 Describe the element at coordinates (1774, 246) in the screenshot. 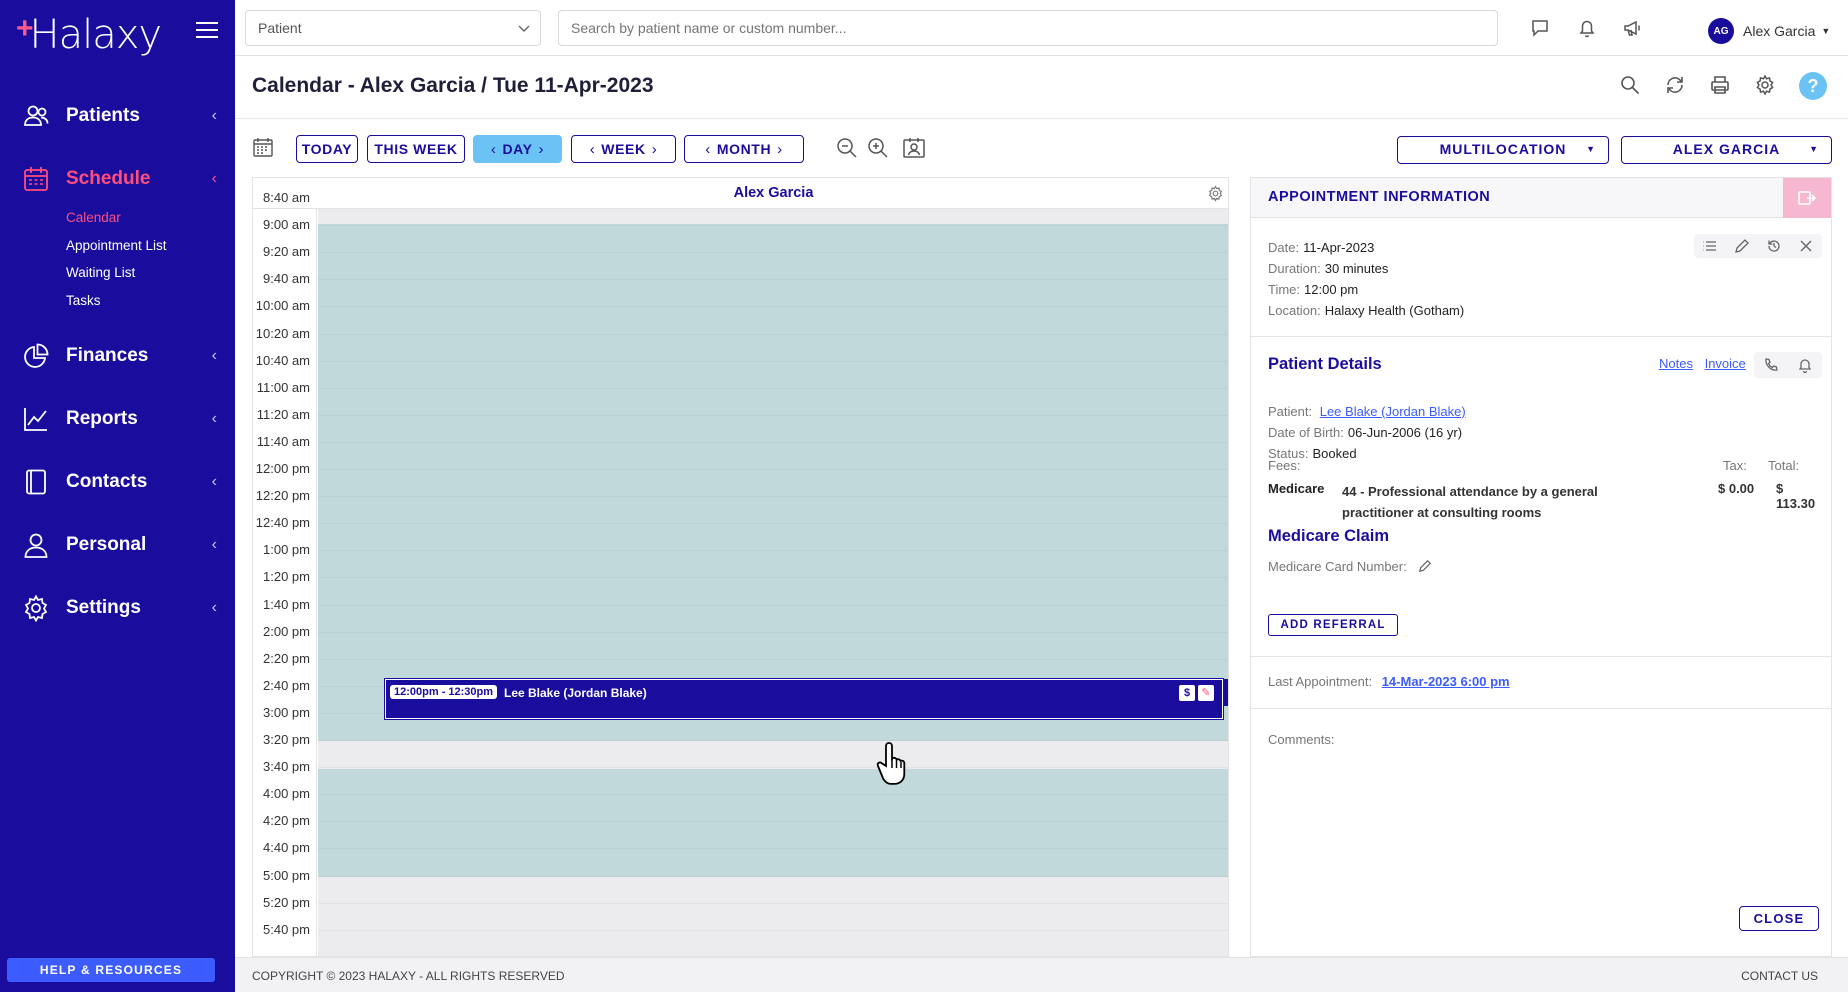

I see `history-icon` at that location.